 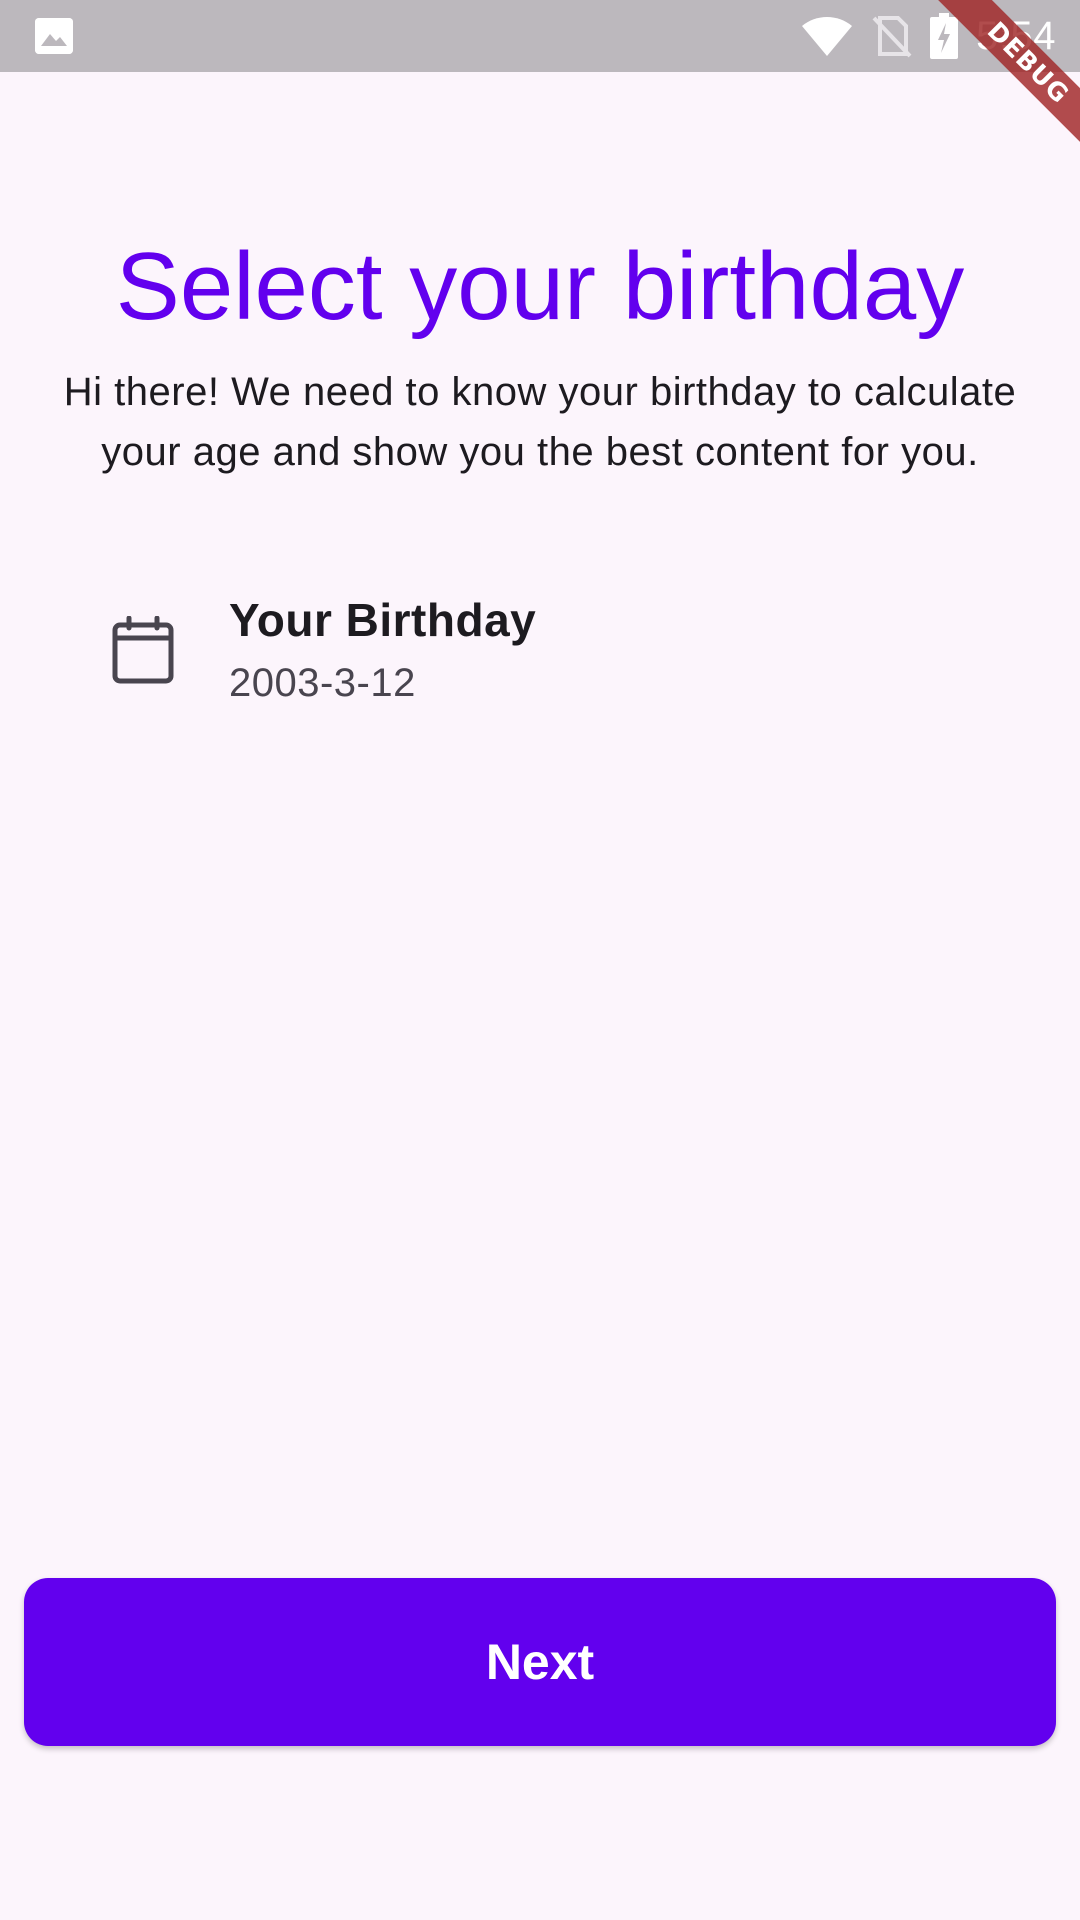 I want to click on calendar-icon-container, so click(x=144, y=650).